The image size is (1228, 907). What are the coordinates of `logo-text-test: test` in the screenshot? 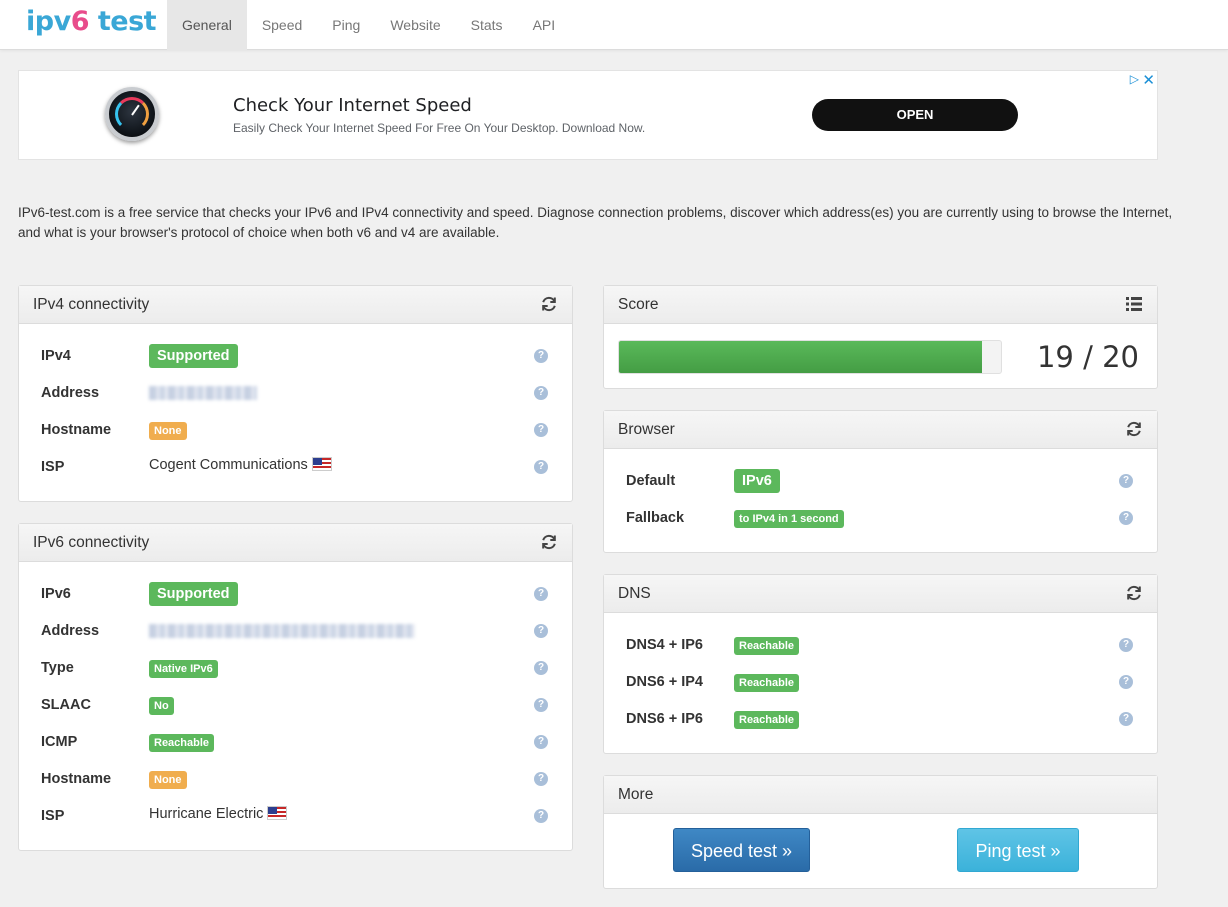 It's located at (122, 21).